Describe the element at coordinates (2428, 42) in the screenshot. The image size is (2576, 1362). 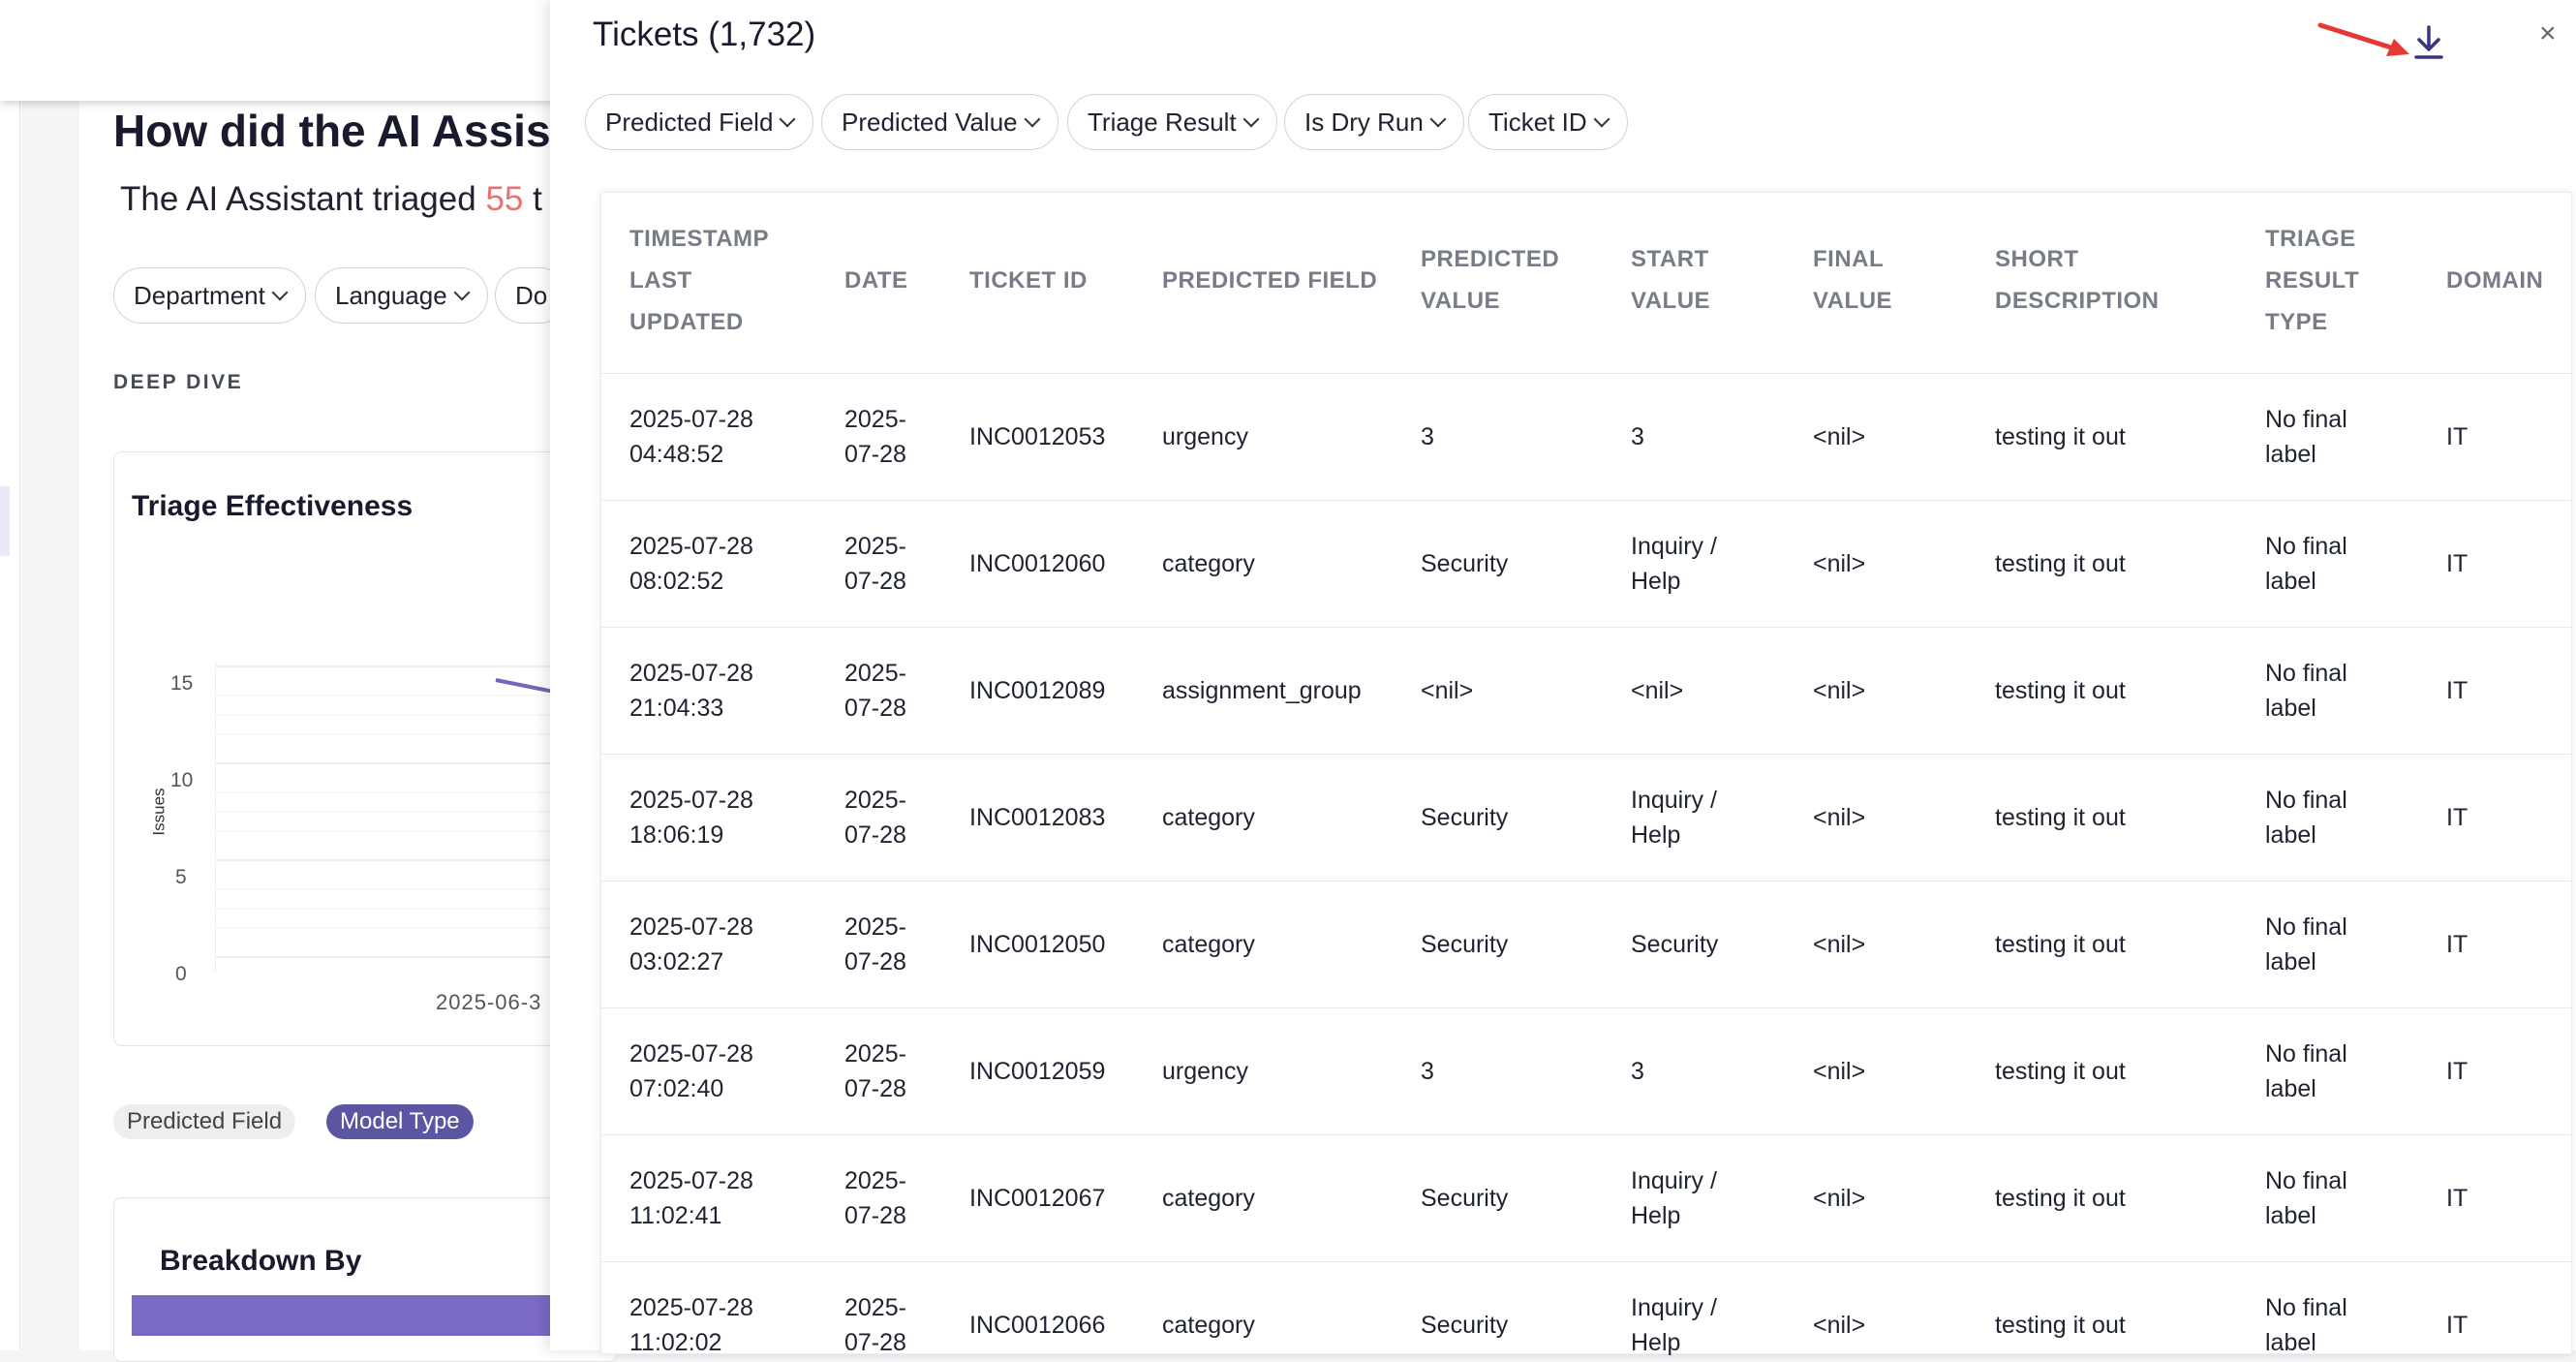
I see `download-icon` at that location.